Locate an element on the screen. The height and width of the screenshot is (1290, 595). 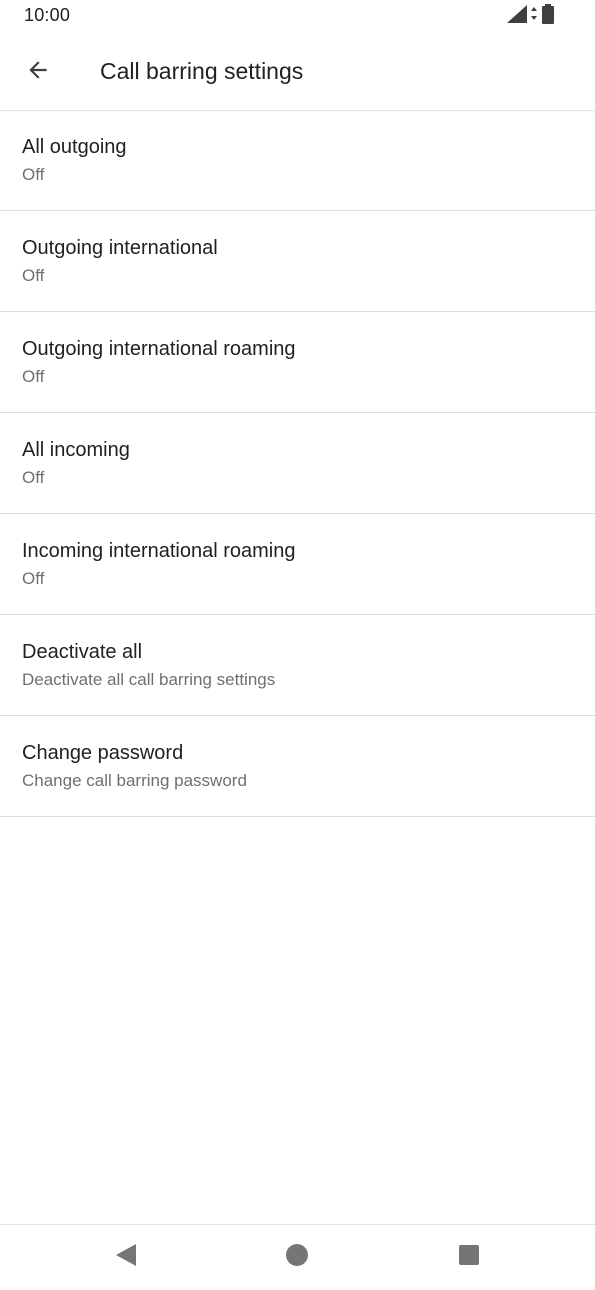
setting-incoming-international-roaming: Incoming international roaming Off is located at coordinates (297, 564).